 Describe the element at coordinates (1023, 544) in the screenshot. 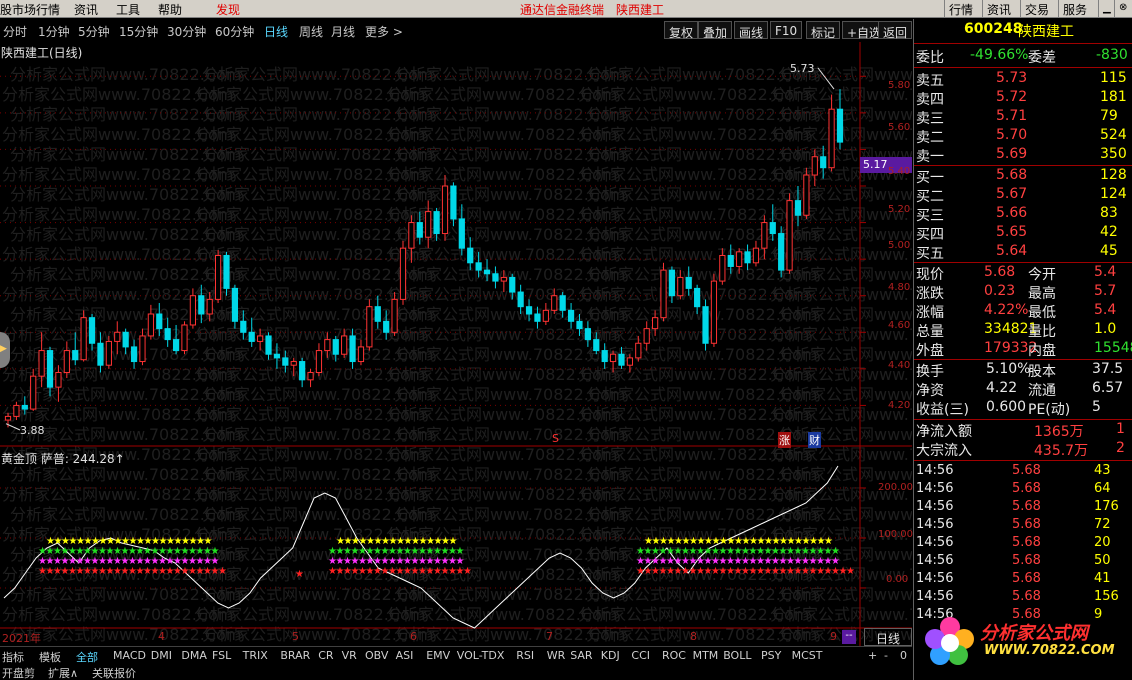

I see `tick-row: 14:56 5.68 20` at that location.